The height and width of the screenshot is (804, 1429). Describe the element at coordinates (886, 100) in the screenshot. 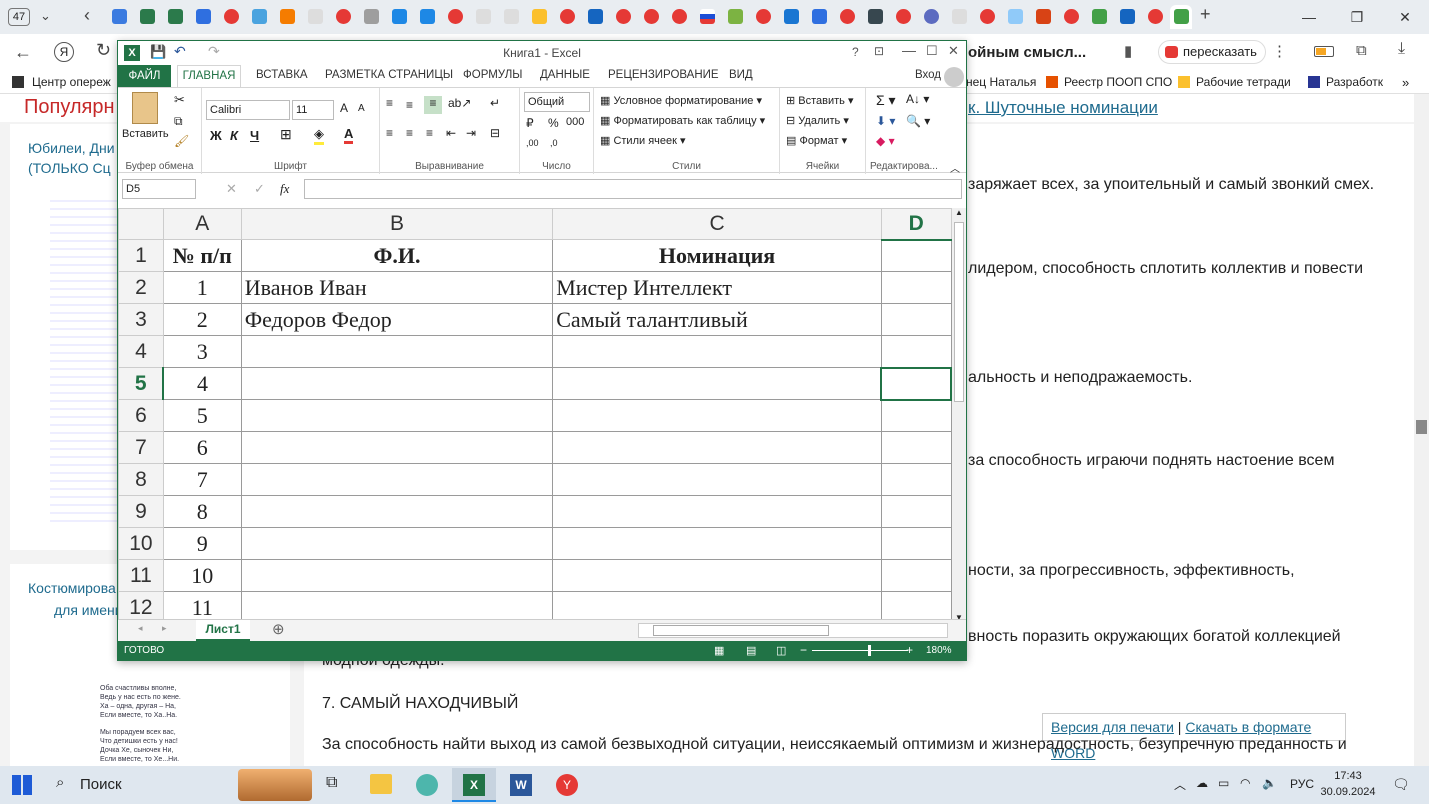

I see `autosum-icon: Σ ▾` at that location.